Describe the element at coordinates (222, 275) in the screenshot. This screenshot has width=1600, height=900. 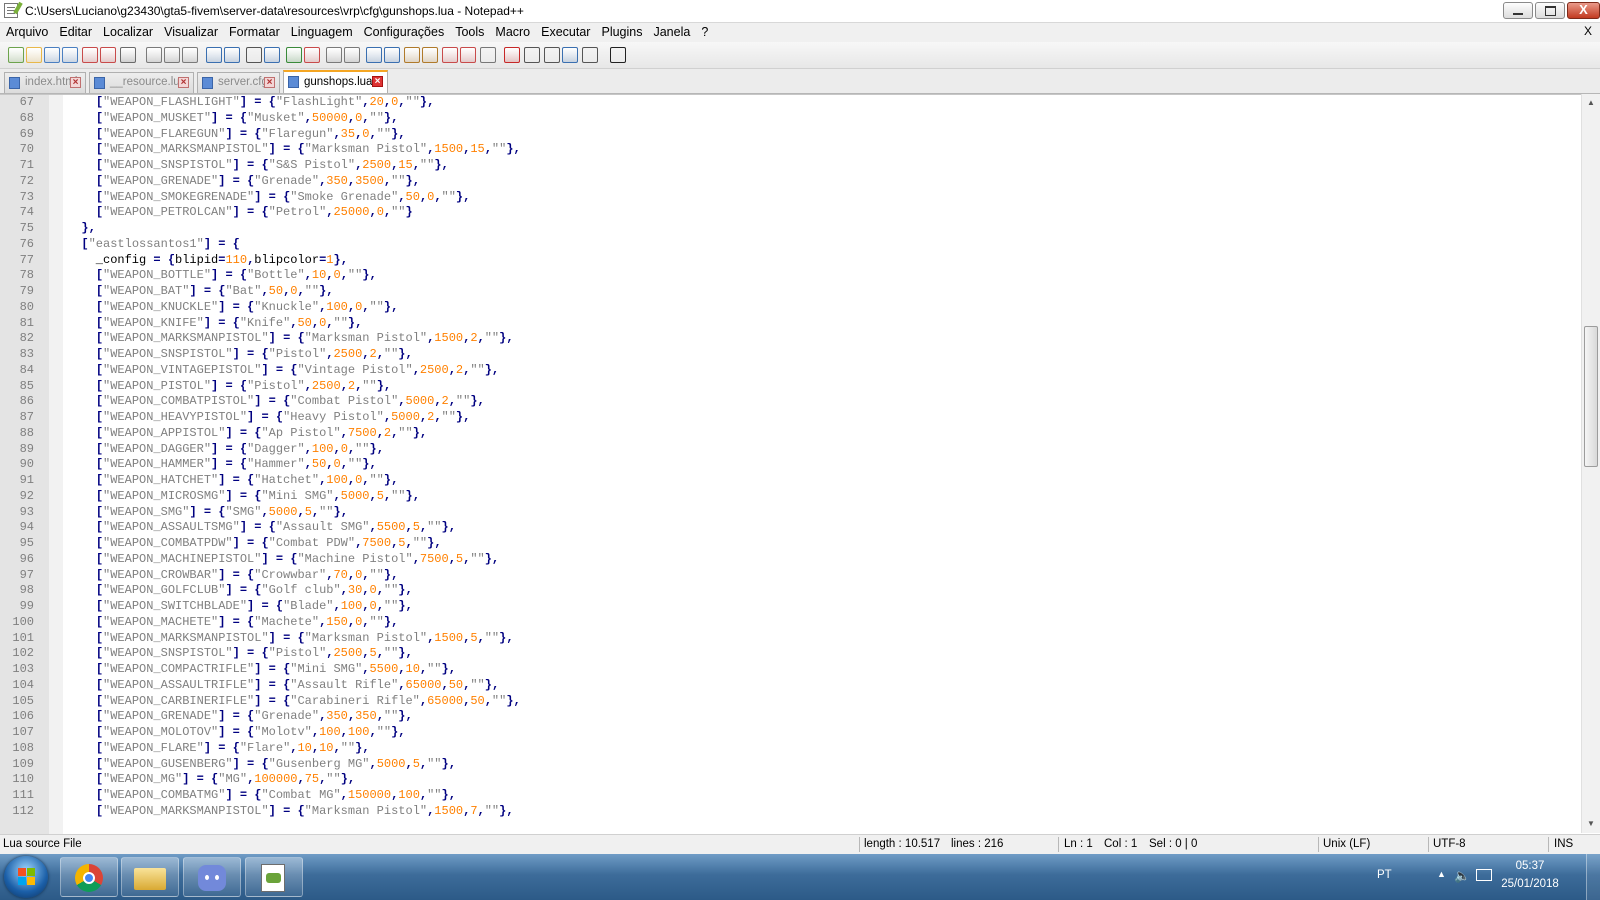
I see `code-text: ["WEAPON_BOTTLE"] = {"Bottle",10,0,""},` at that location.